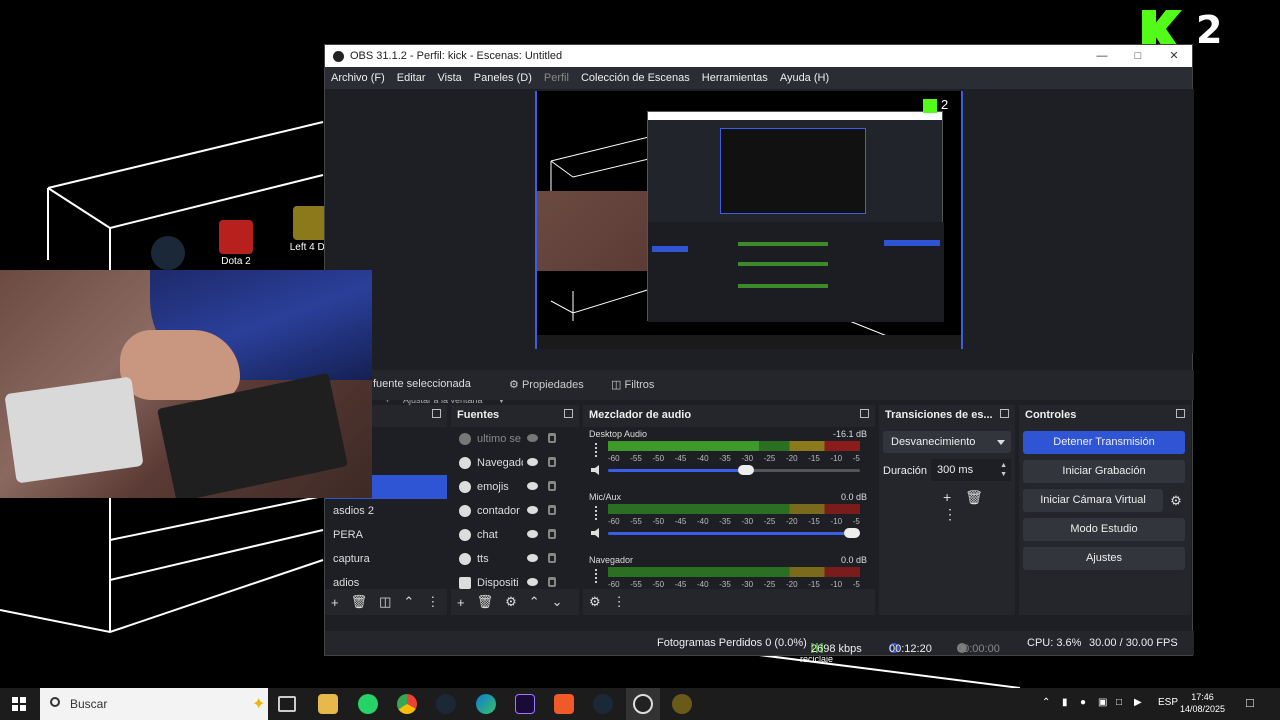  I want to click on scene-item: PERA, so click(386, 535).